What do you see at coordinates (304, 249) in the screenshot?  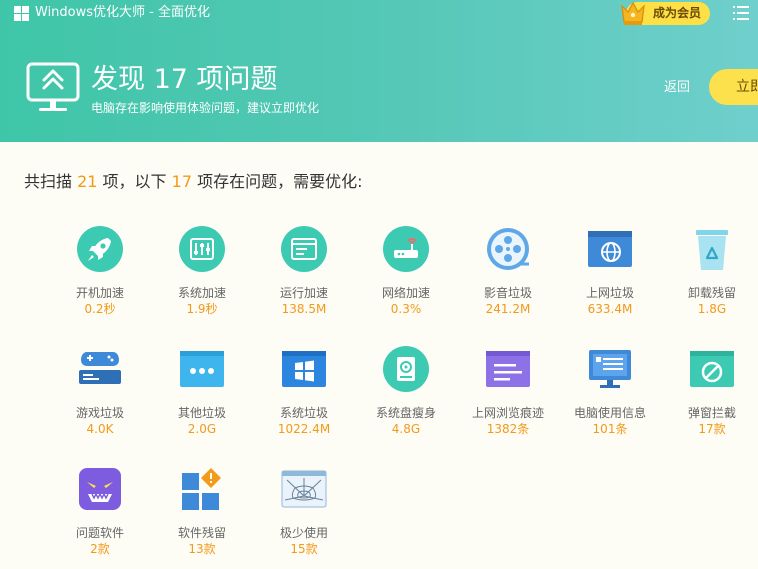 I see `window-icon` at bounding box center [304, 249].